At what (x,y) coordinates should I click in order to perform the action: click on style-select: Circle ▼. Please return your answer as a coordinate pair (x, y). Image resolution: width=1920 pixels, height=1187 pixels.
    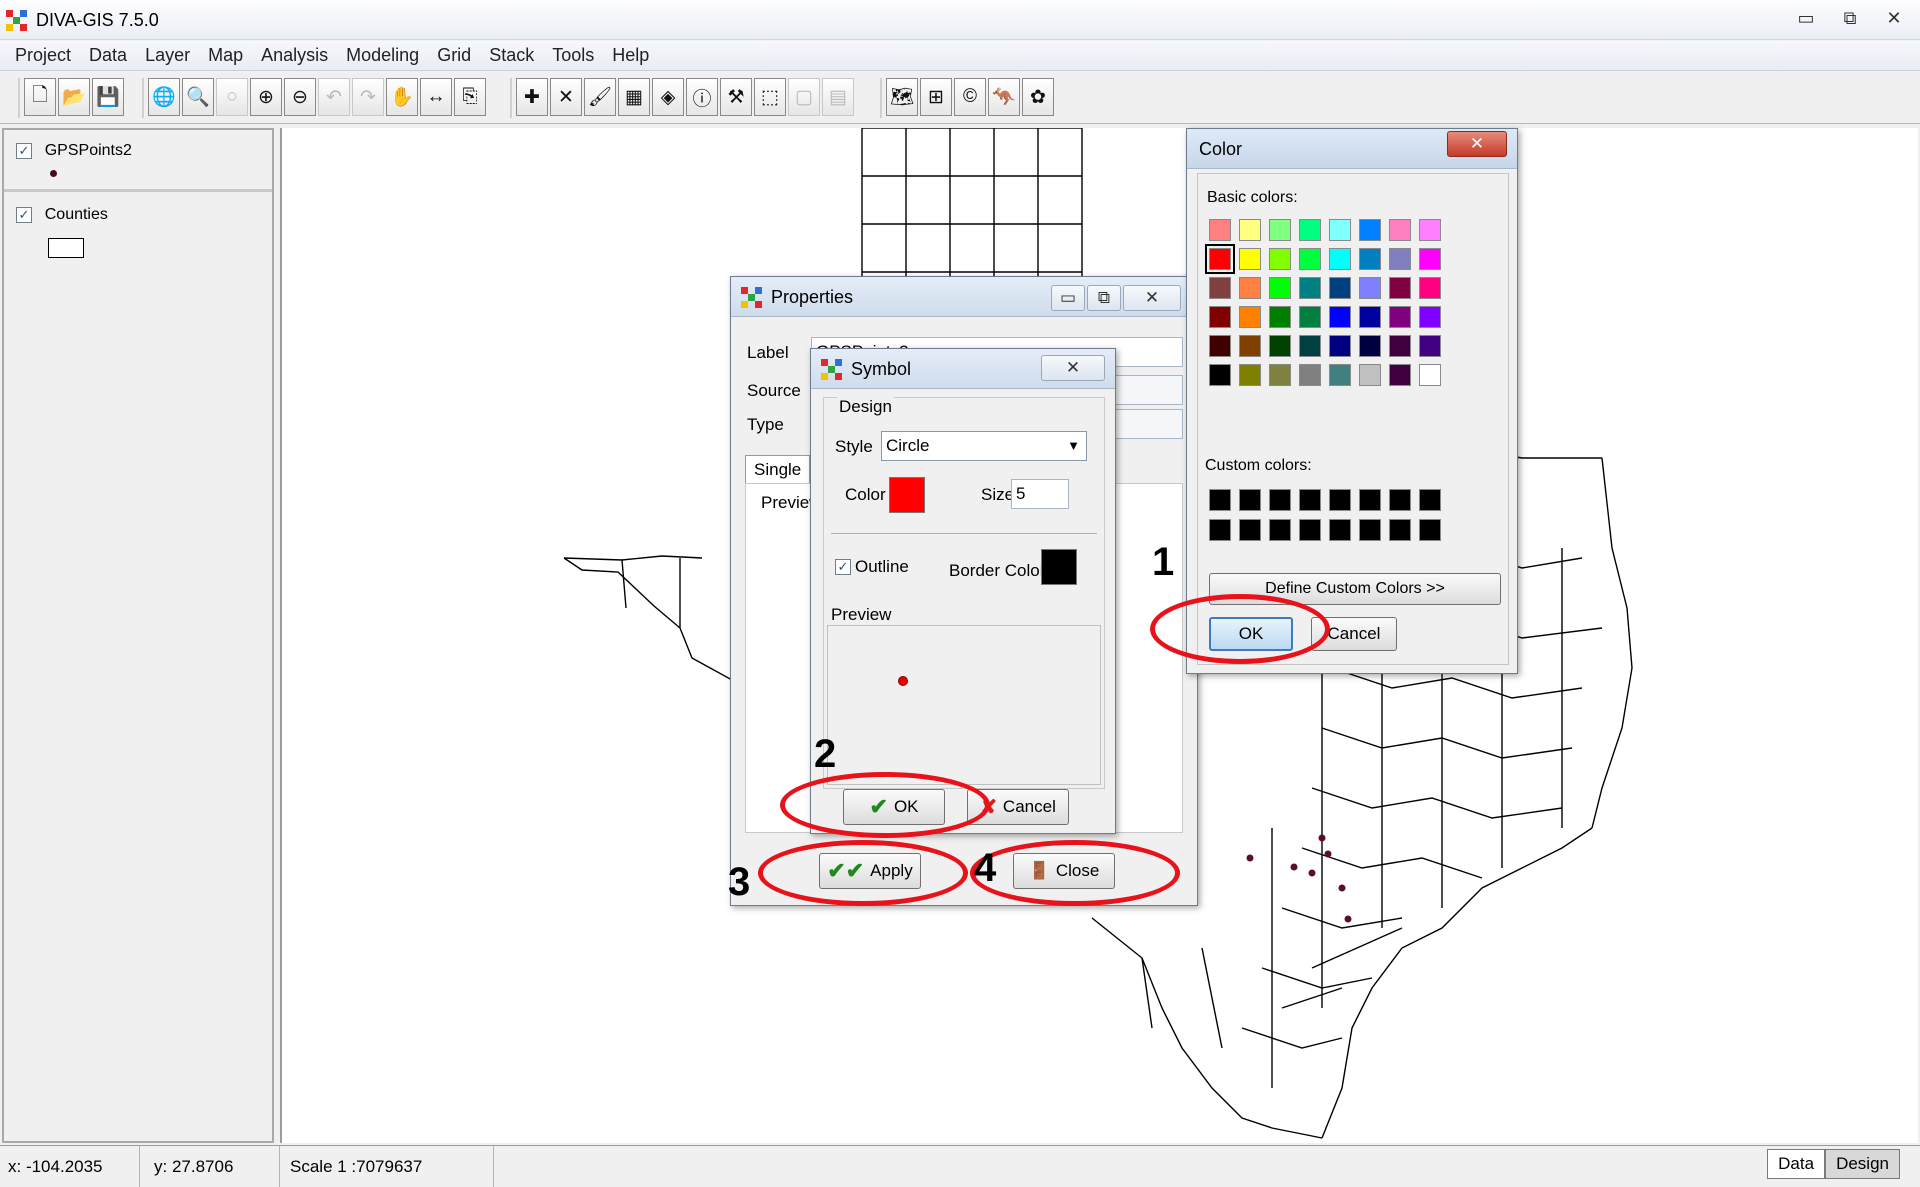
    Looking at the image, I should click on (984, 446).